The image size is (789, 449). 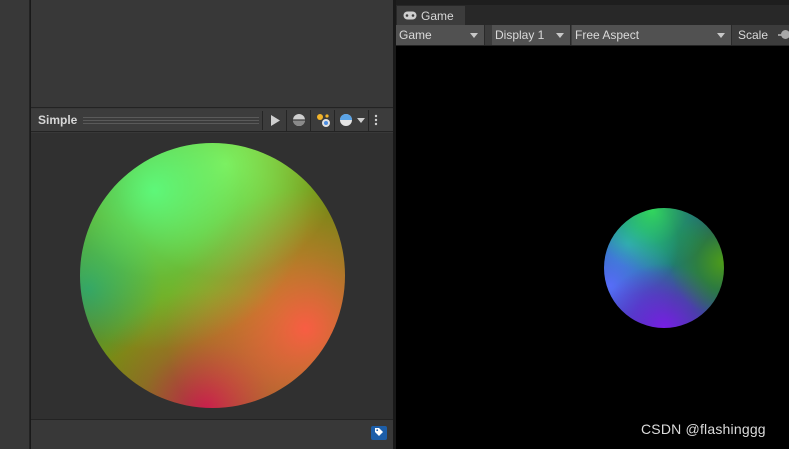 I want to click on inspector-footer, so click(x=212, y=434).